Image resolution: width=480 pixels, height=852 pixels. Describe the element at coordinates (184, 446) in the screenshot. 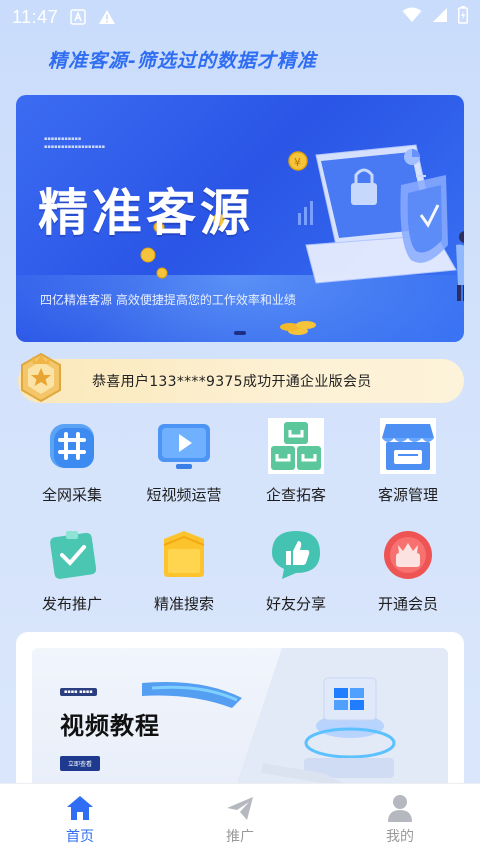

I see `video-play-icon` at that location.